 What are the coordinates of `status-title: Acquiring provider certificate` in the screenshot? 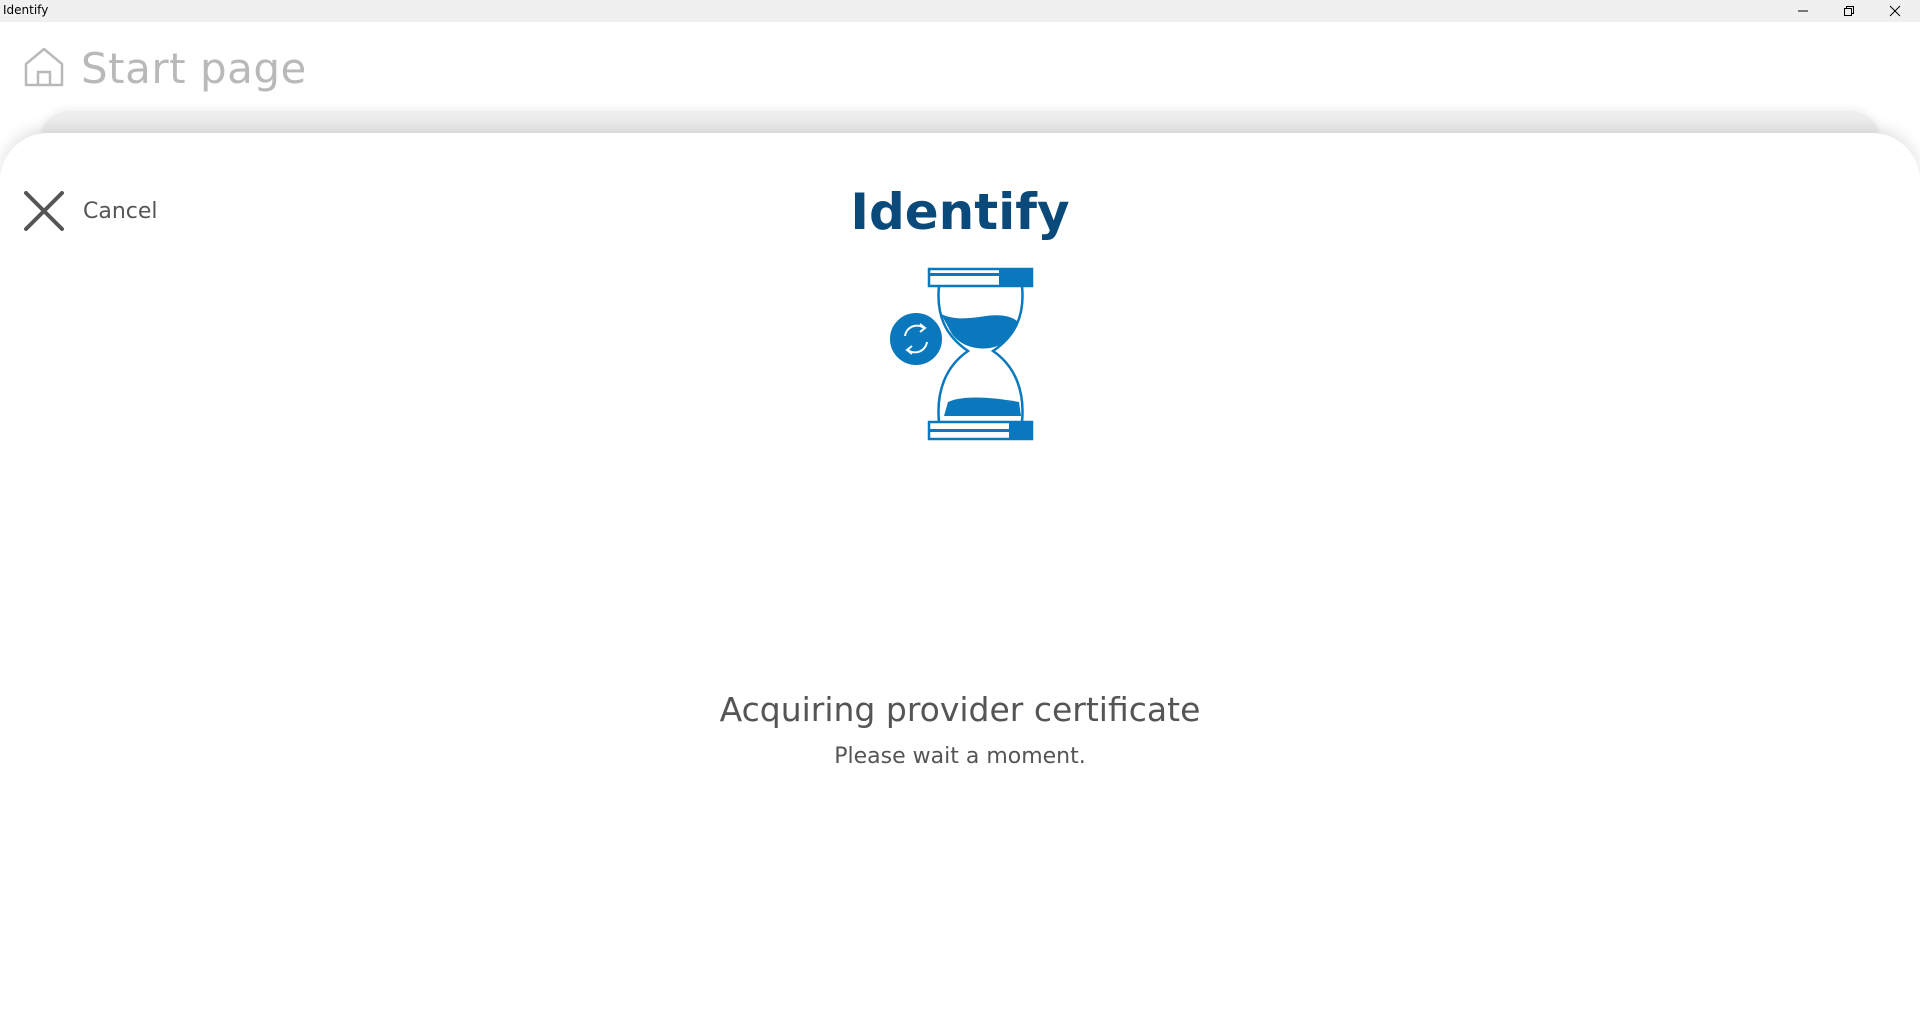 It's located at (960, 709).